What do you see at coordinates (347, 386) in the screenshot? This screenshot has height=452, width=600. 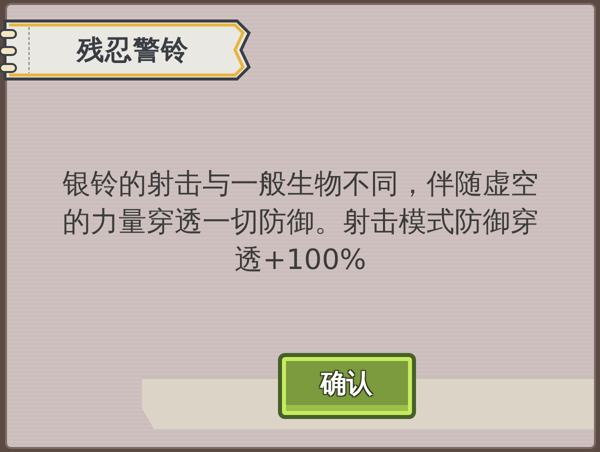 I see `confirm-button: 确认` at bounding box center [347, 386].